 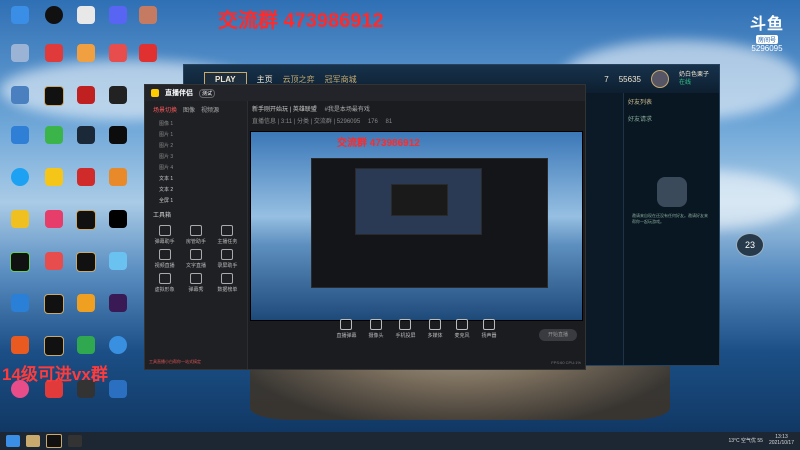 What do you see at coordinates (671, 118) in the screenshot?
I see `friend-requests: 好友请求` at bounding box center [671, 118].